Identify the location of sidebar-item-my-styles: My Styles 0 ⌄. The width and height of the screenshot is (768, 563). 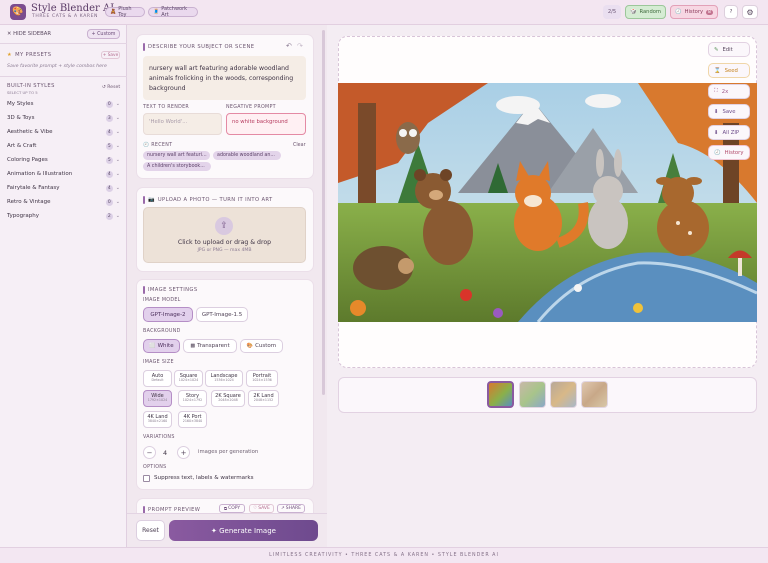
(63, 104).